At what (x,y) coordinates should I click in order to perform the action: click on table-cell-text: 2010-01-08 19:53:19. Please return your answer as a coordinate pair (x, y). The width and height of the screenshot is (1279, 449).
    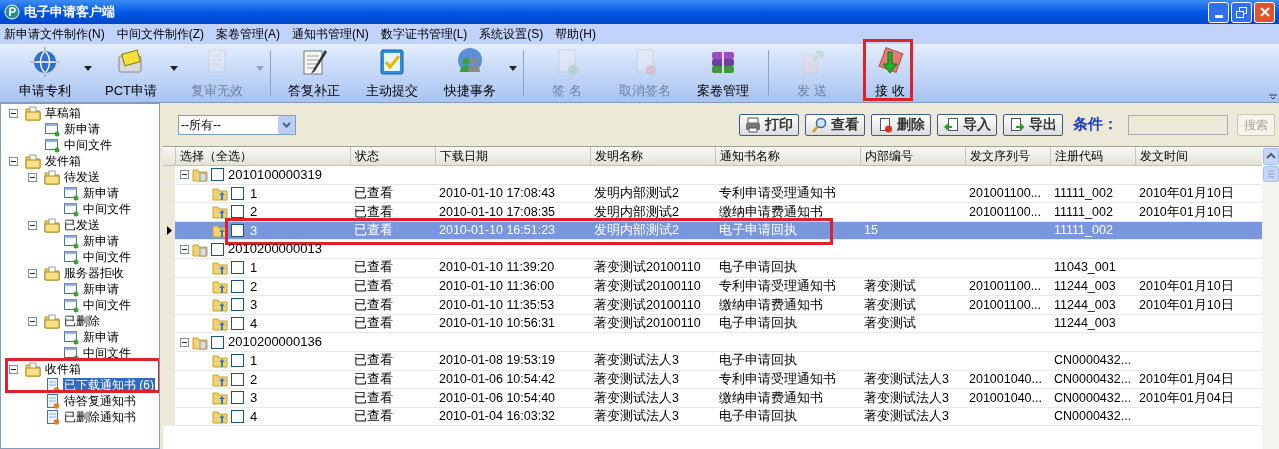
    Looking at the image, I should click on (497, 361).